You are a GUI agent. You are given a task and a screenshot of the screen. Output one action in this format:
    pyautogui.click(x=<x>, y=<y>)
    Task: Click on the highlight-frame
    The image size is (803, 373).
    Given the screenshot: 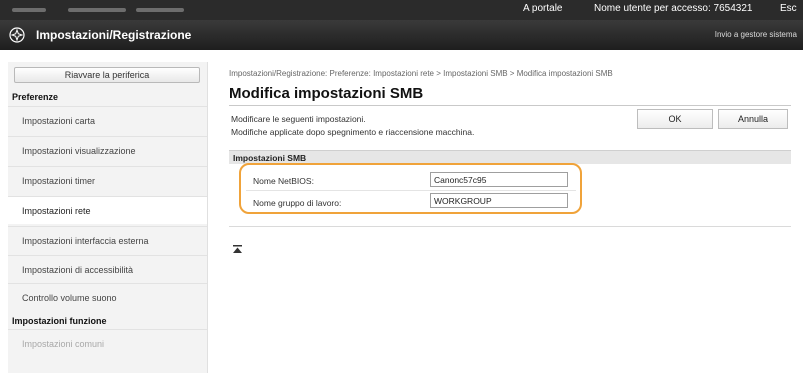 What is the action you would take?
    pyautogui.click(x=410, y=188)
    